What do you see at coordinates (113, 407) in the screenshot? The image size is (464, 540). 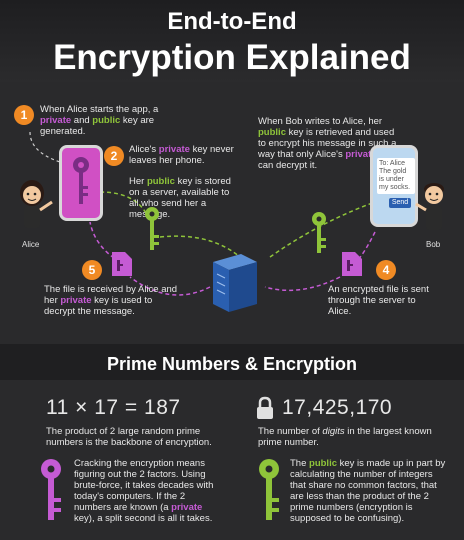 I see `prime-equation: 11 × 17 = 187` at bounding box center [113, 407].